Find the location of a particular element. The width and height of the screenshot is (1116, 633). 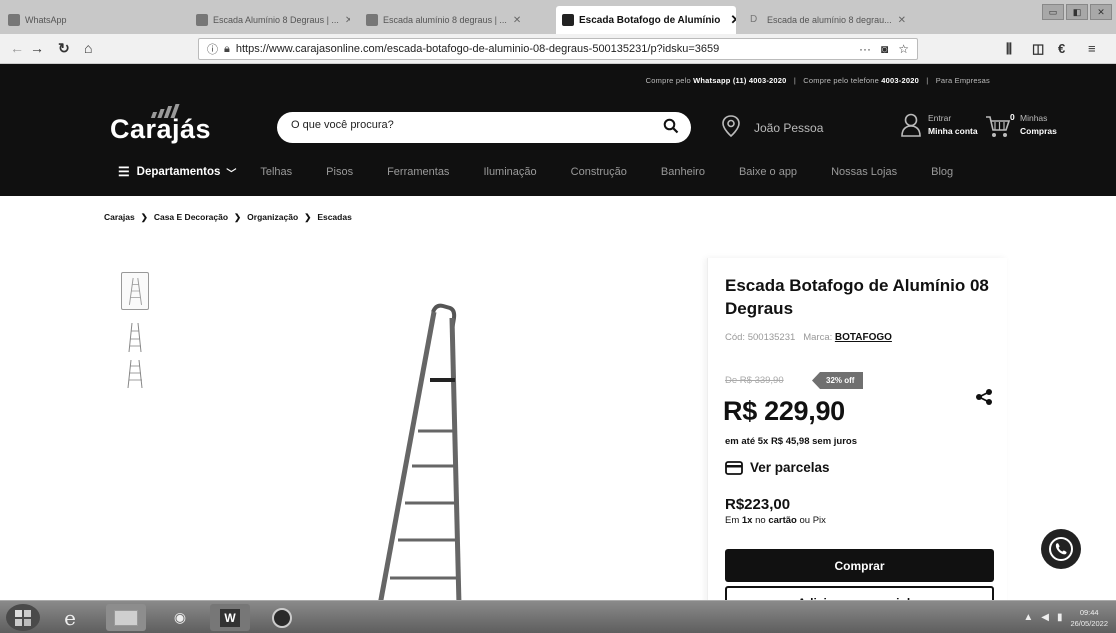

browser-tab-escada-1: Escada Alumínio 8 Degraus | ... ✕ is located at coordinates (270, 20).